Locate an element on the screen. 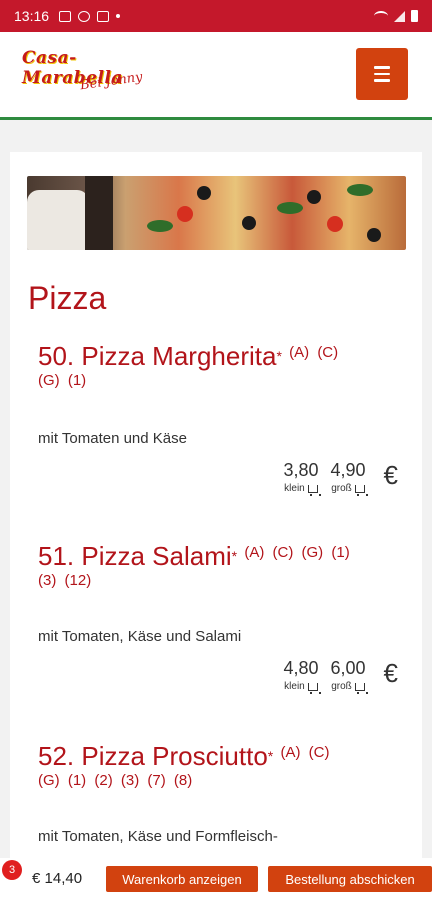 Image resolution: width=432 pixels, height=900 pixels. logo: Casa-Marabella Bei Jonny is located at coordinates (92, 76).